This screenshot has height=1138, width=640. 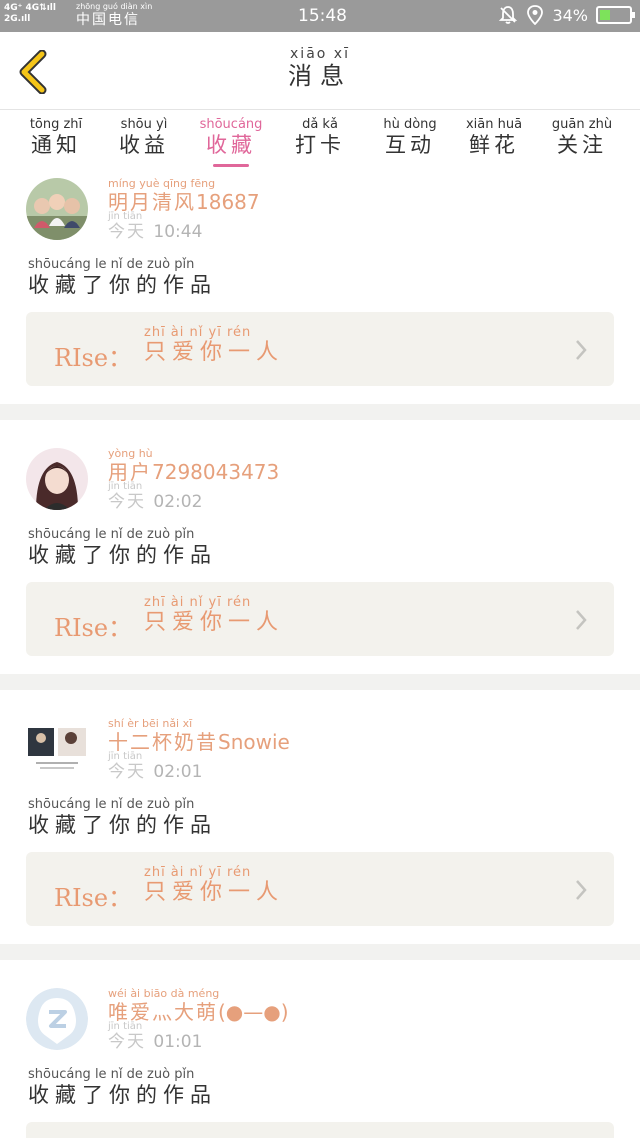 I want to click on location-icon, so click(x=535, y=15).